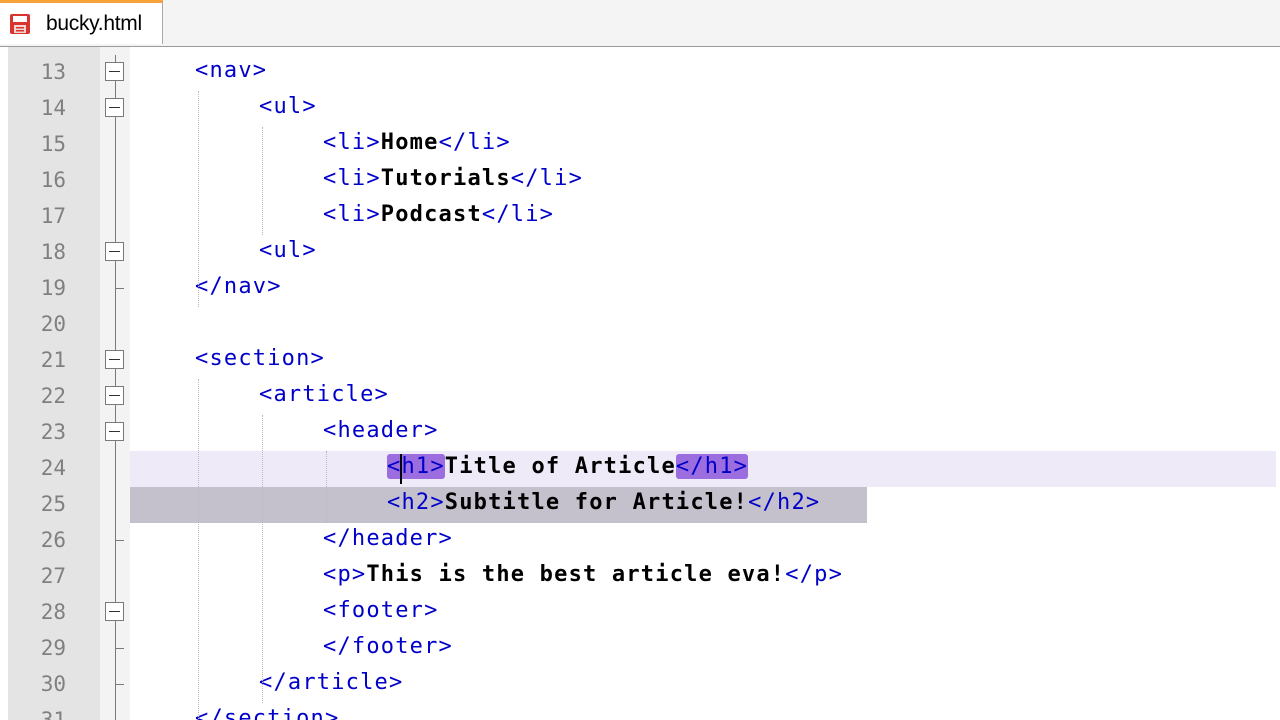 The image size is (1280, 720). What do you see at coordinates (640, 217) in the screenshot?
I see `code-line: 17 <li>Podcast</li>` at bounding box center [640, 217].